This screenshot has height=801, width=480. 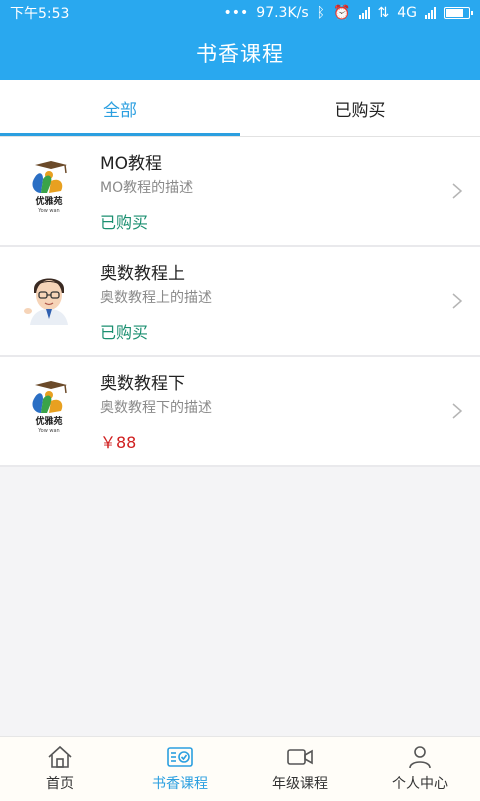 What do you see at coordinates (420, 784) in the screenshot?
I see `nav-profile-label: 个人中心` at bounding box center [420, 784].